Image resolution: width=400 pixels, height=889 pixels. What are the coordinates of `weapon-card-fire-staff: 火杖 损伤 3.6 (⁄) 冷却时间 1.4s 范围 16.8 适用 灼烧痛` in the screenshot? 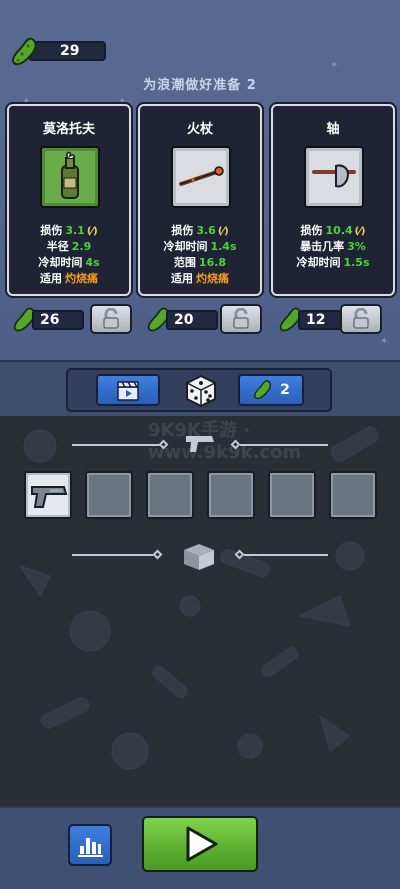 It's located at (200, 200).